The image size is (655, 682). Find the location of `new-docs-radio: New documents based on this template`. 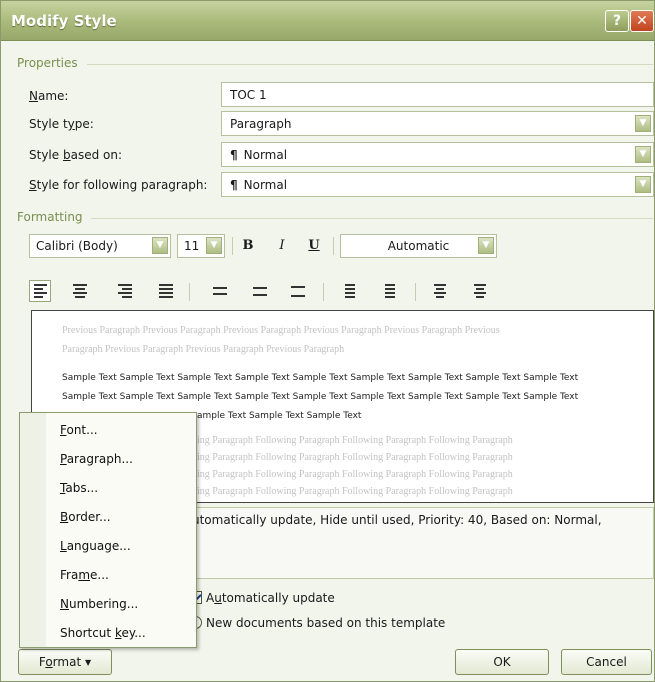

new-docs-radio: New documents based on this template is located at coordinates (317, 623).